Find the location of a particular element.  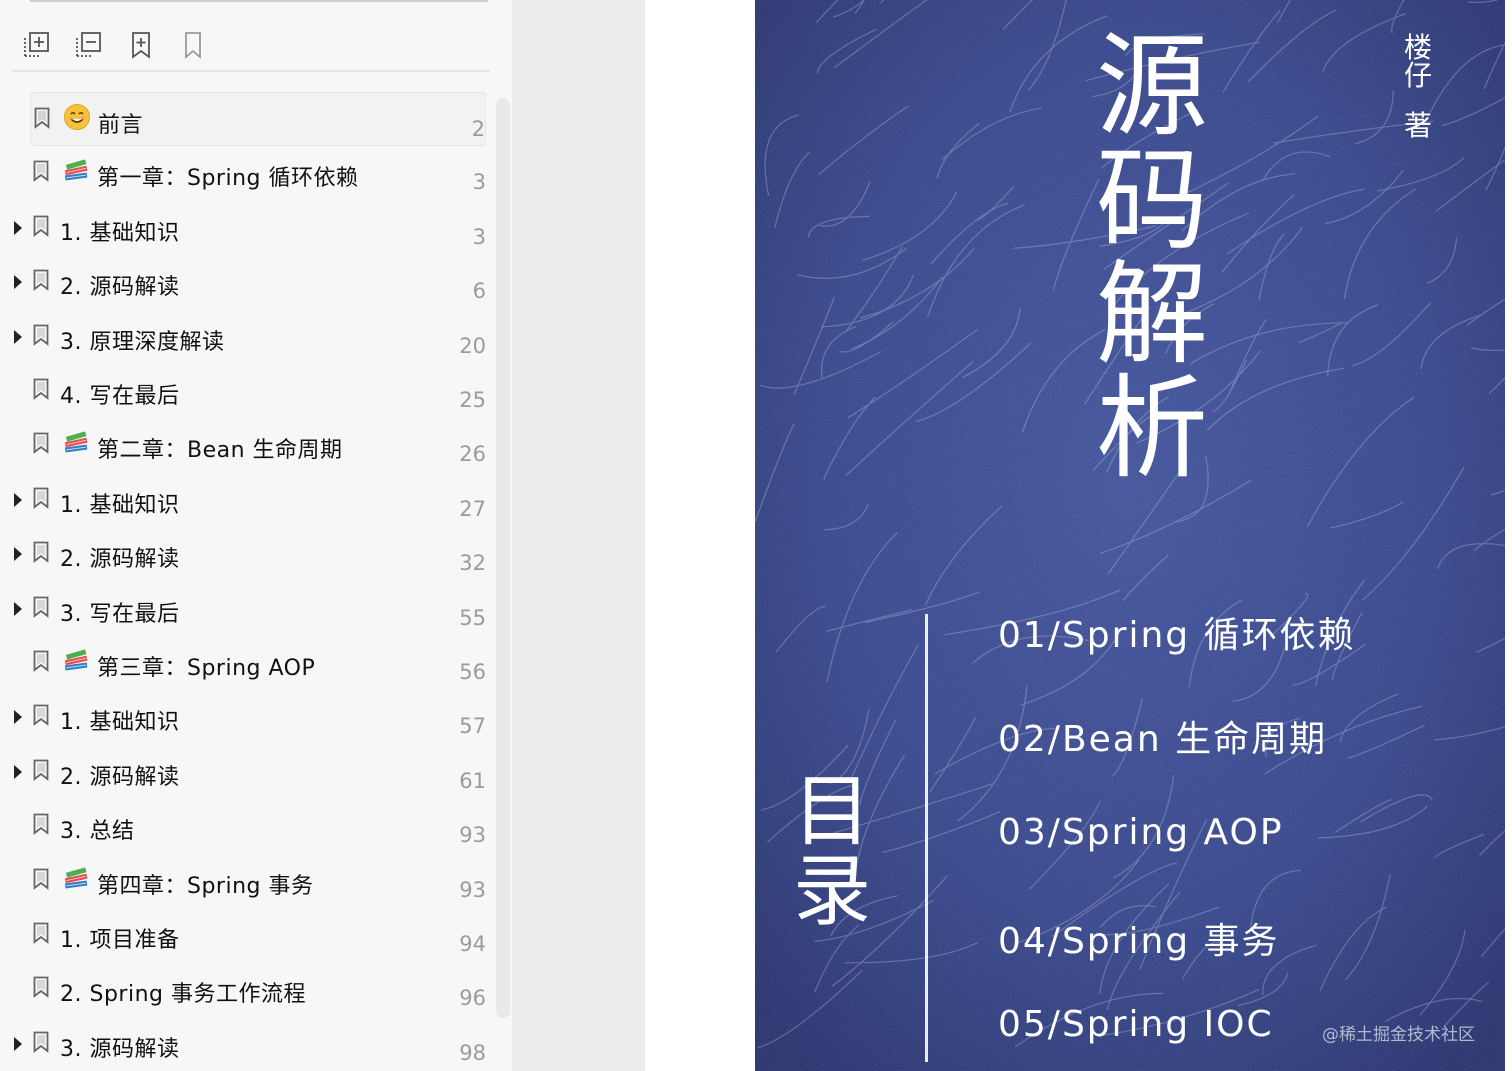

outline-item-title: 第四章：Spring 事务 is located at coordinates (205, 886).